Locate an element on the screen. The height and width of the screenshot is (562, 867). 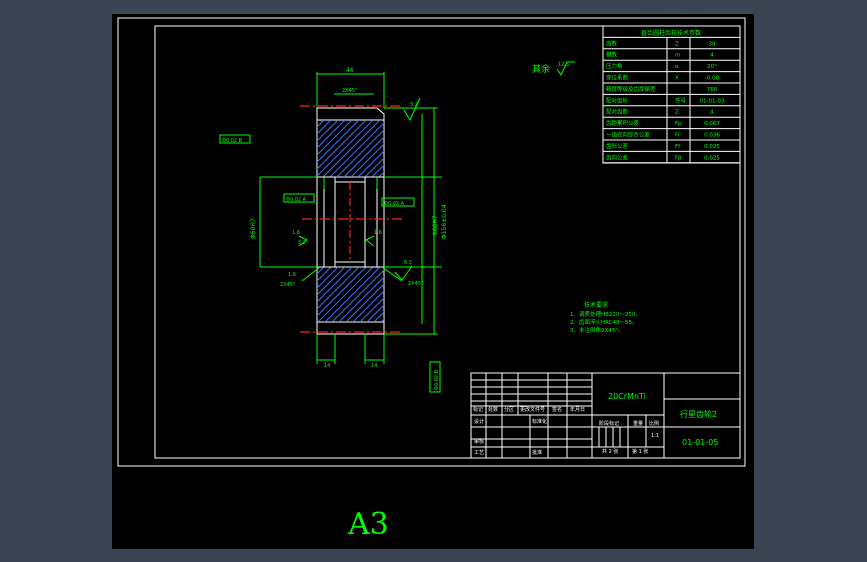
param-row-name: 配对齿数 is located at coordinates (617, 112).